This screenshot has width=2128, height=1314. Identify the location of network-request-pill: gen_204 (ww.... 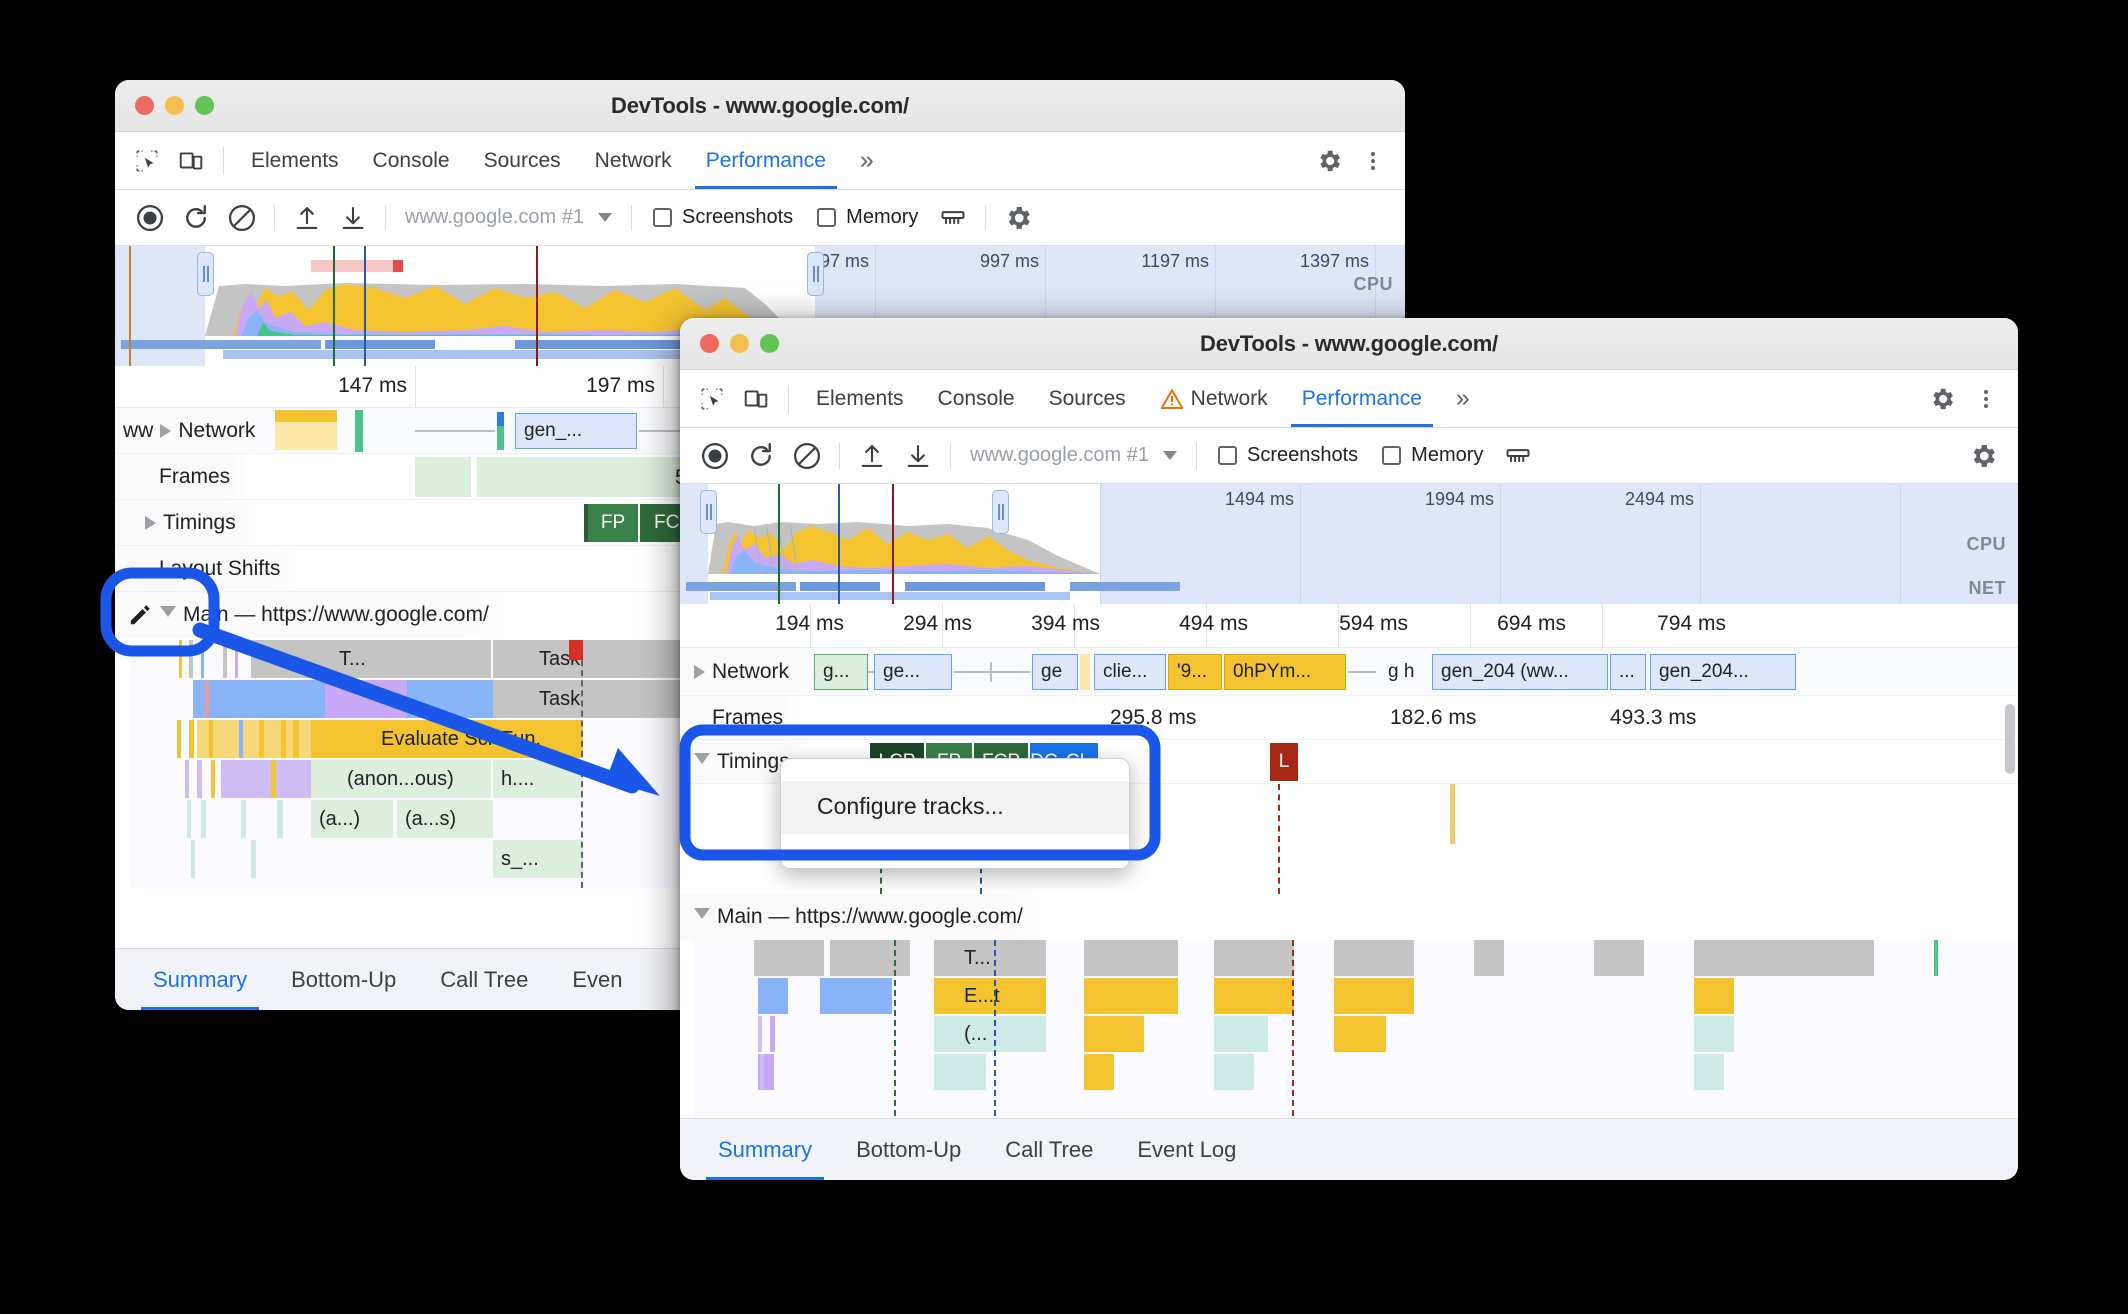
(1520, 672).